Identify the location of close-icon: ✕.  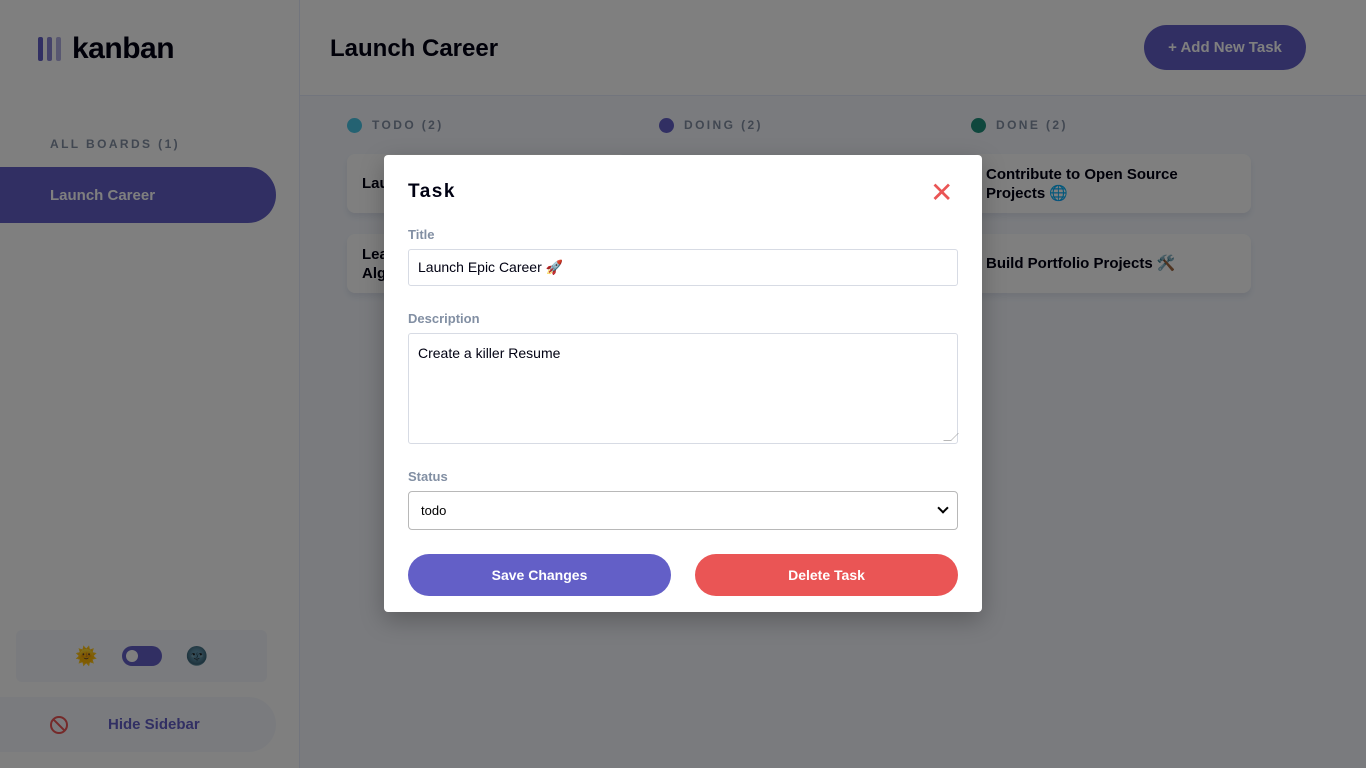
(941, 193).